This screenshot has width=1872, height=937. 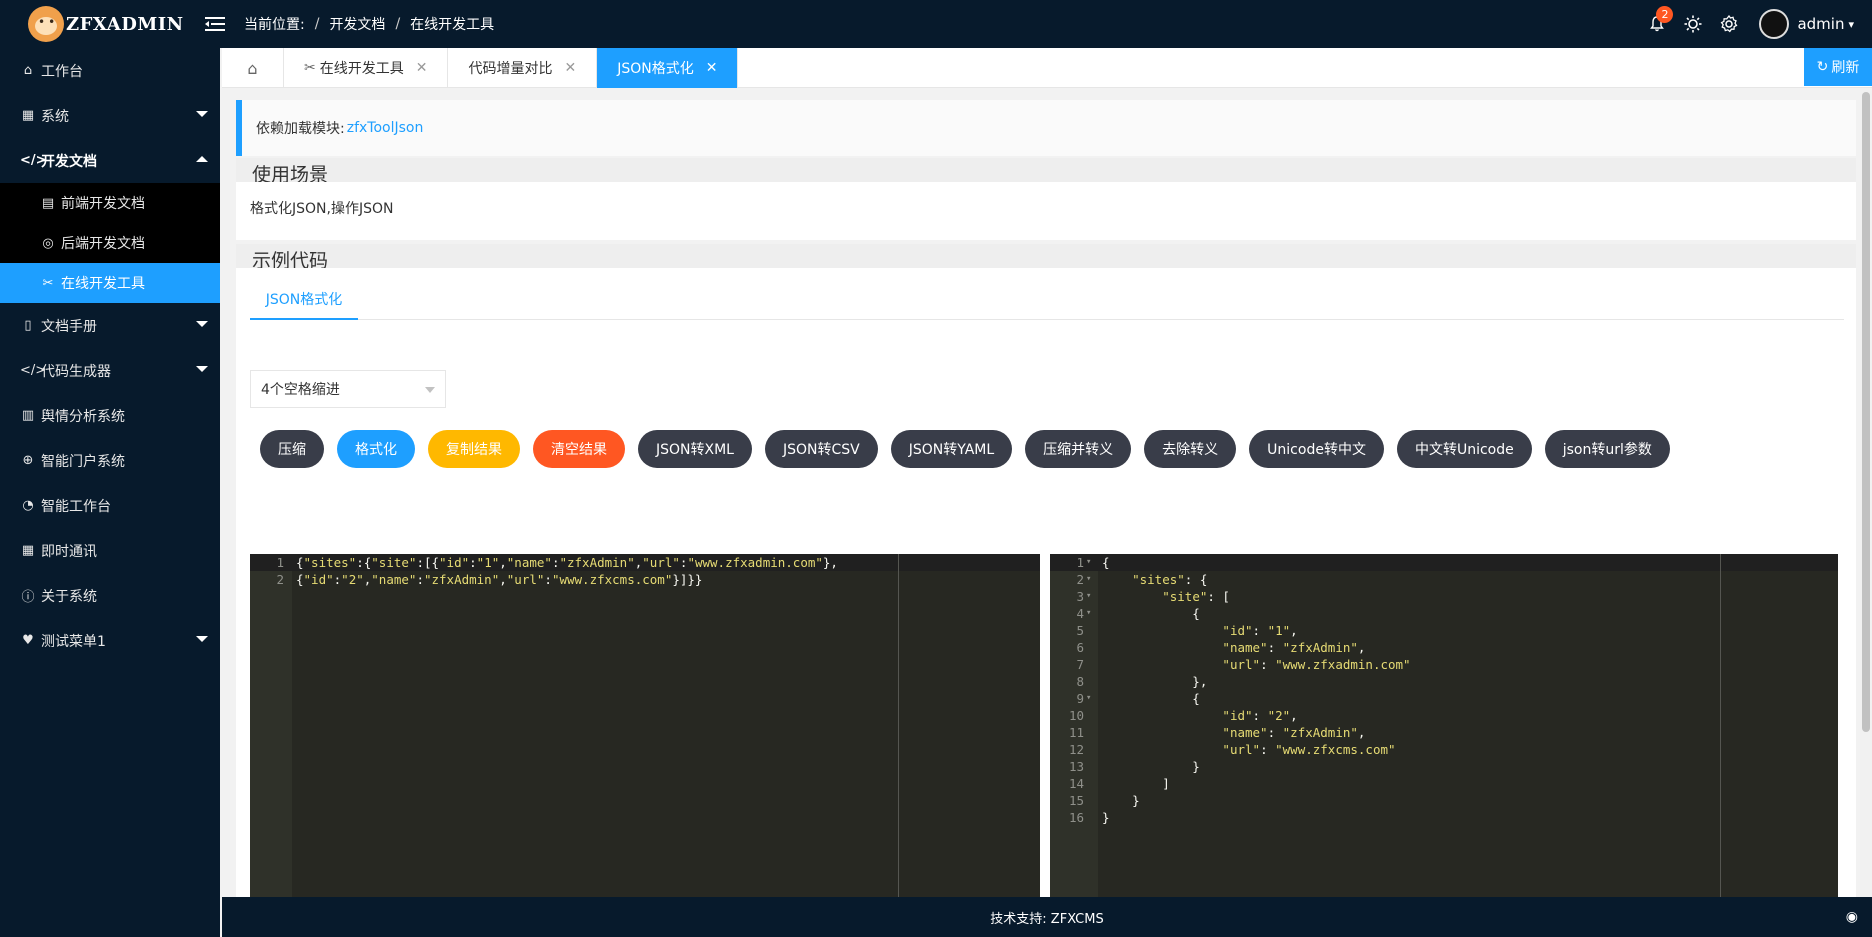 I want to click on eye-icon: ◉, so click(x=1852, y=917).